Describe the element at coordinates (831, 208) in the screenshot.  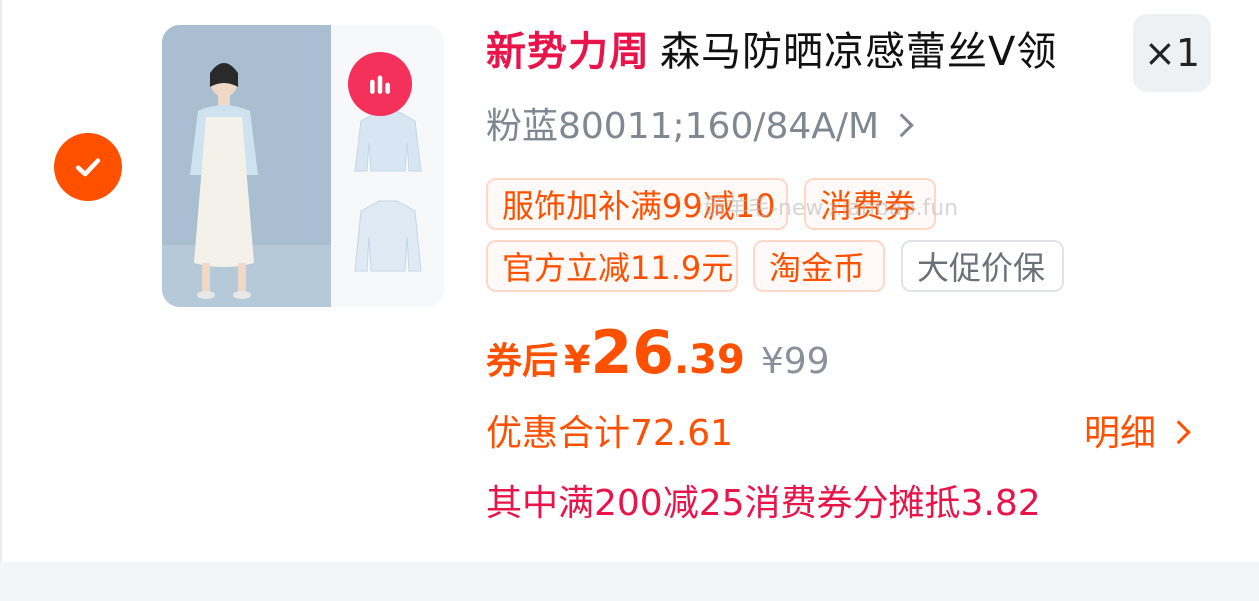
I see `watermark: 薅羊毛-new.xianbao.fun` at that location.